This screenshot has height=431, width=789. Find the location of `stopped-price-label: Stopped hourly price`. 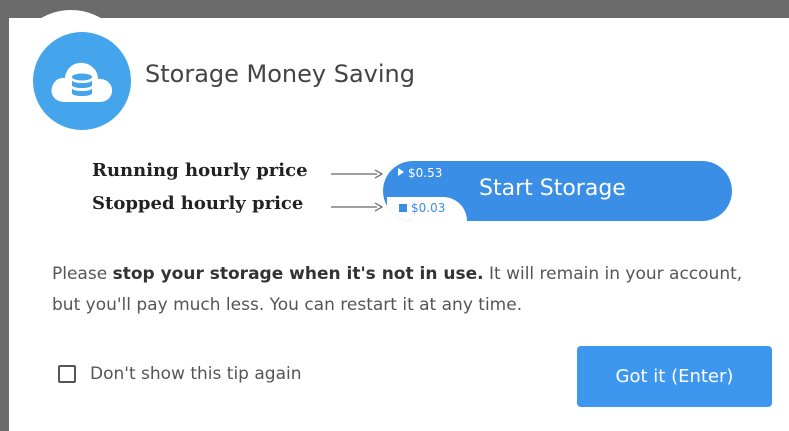

stopped-price-label: Stopped hourly price is located at coordinates (198, 203).